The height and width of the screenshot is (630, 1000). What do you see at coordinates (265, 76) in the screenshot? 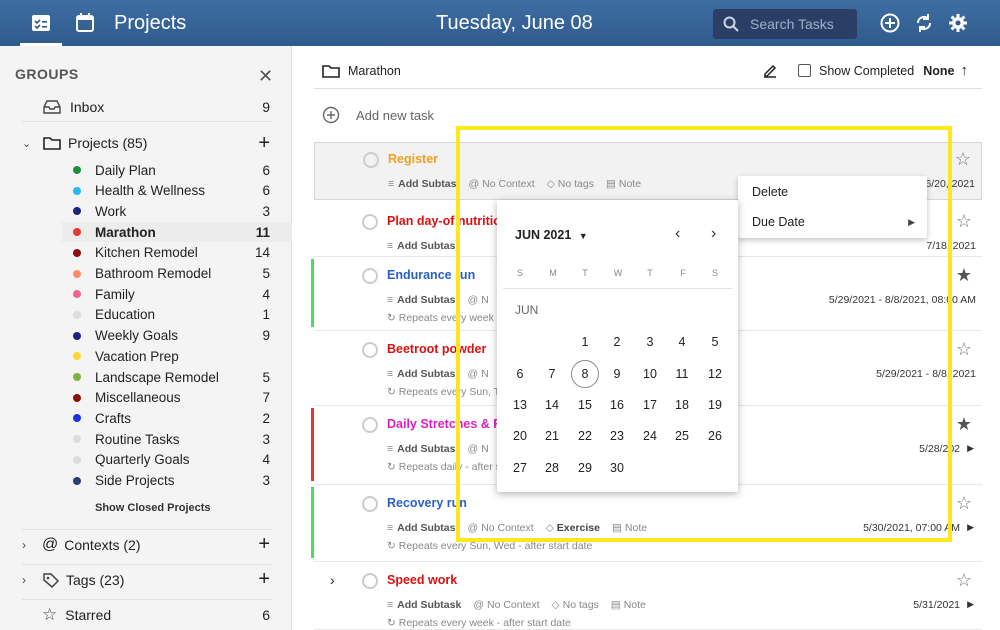
I see `close-icon: ✕` at bounding box center [265, 76].